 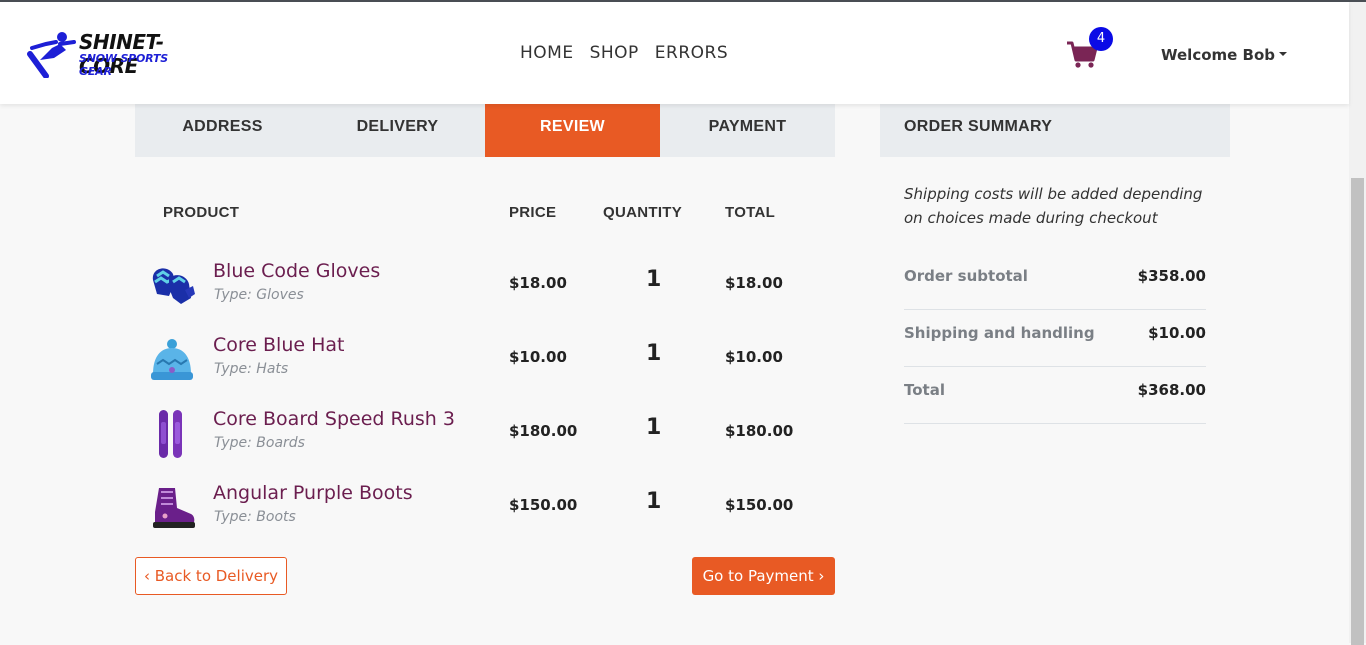 I want to click on product-type: Type: Boots, so click(x=255, y=517).